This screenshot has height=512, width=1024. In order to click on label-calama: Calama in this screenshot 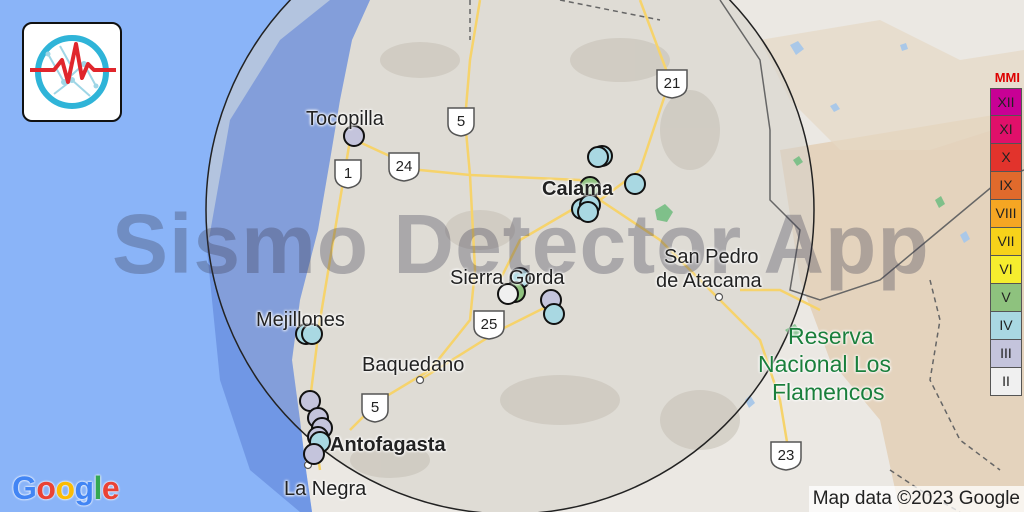, I will do `click(578, 189)`.